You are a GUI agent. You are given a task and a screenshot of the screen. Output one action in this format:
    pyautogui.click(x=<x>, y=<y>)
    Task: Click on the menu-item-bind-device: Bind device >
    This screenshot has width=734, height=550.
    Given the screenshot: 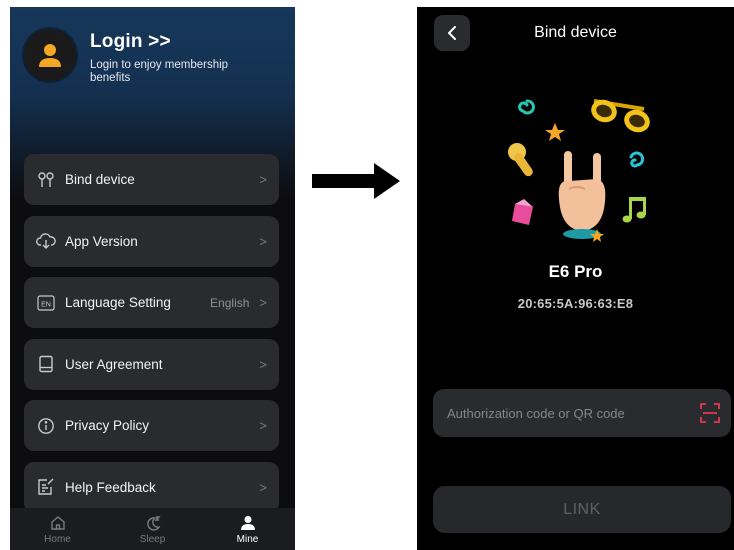 What is the action you would take?
    pyautogui.click(x=151, y=179)
    